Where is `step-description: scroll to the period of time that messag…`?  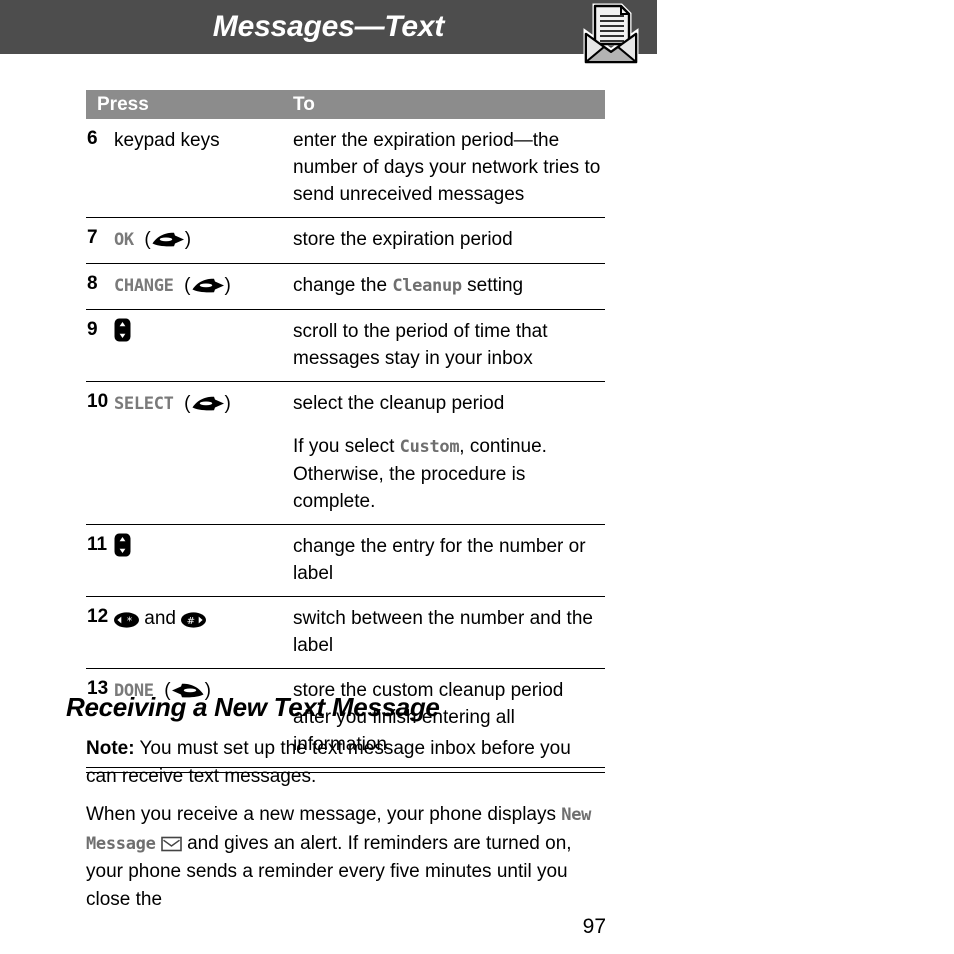
step-description: scroll to the period of time that messag… is located at coordinates (448, 344).